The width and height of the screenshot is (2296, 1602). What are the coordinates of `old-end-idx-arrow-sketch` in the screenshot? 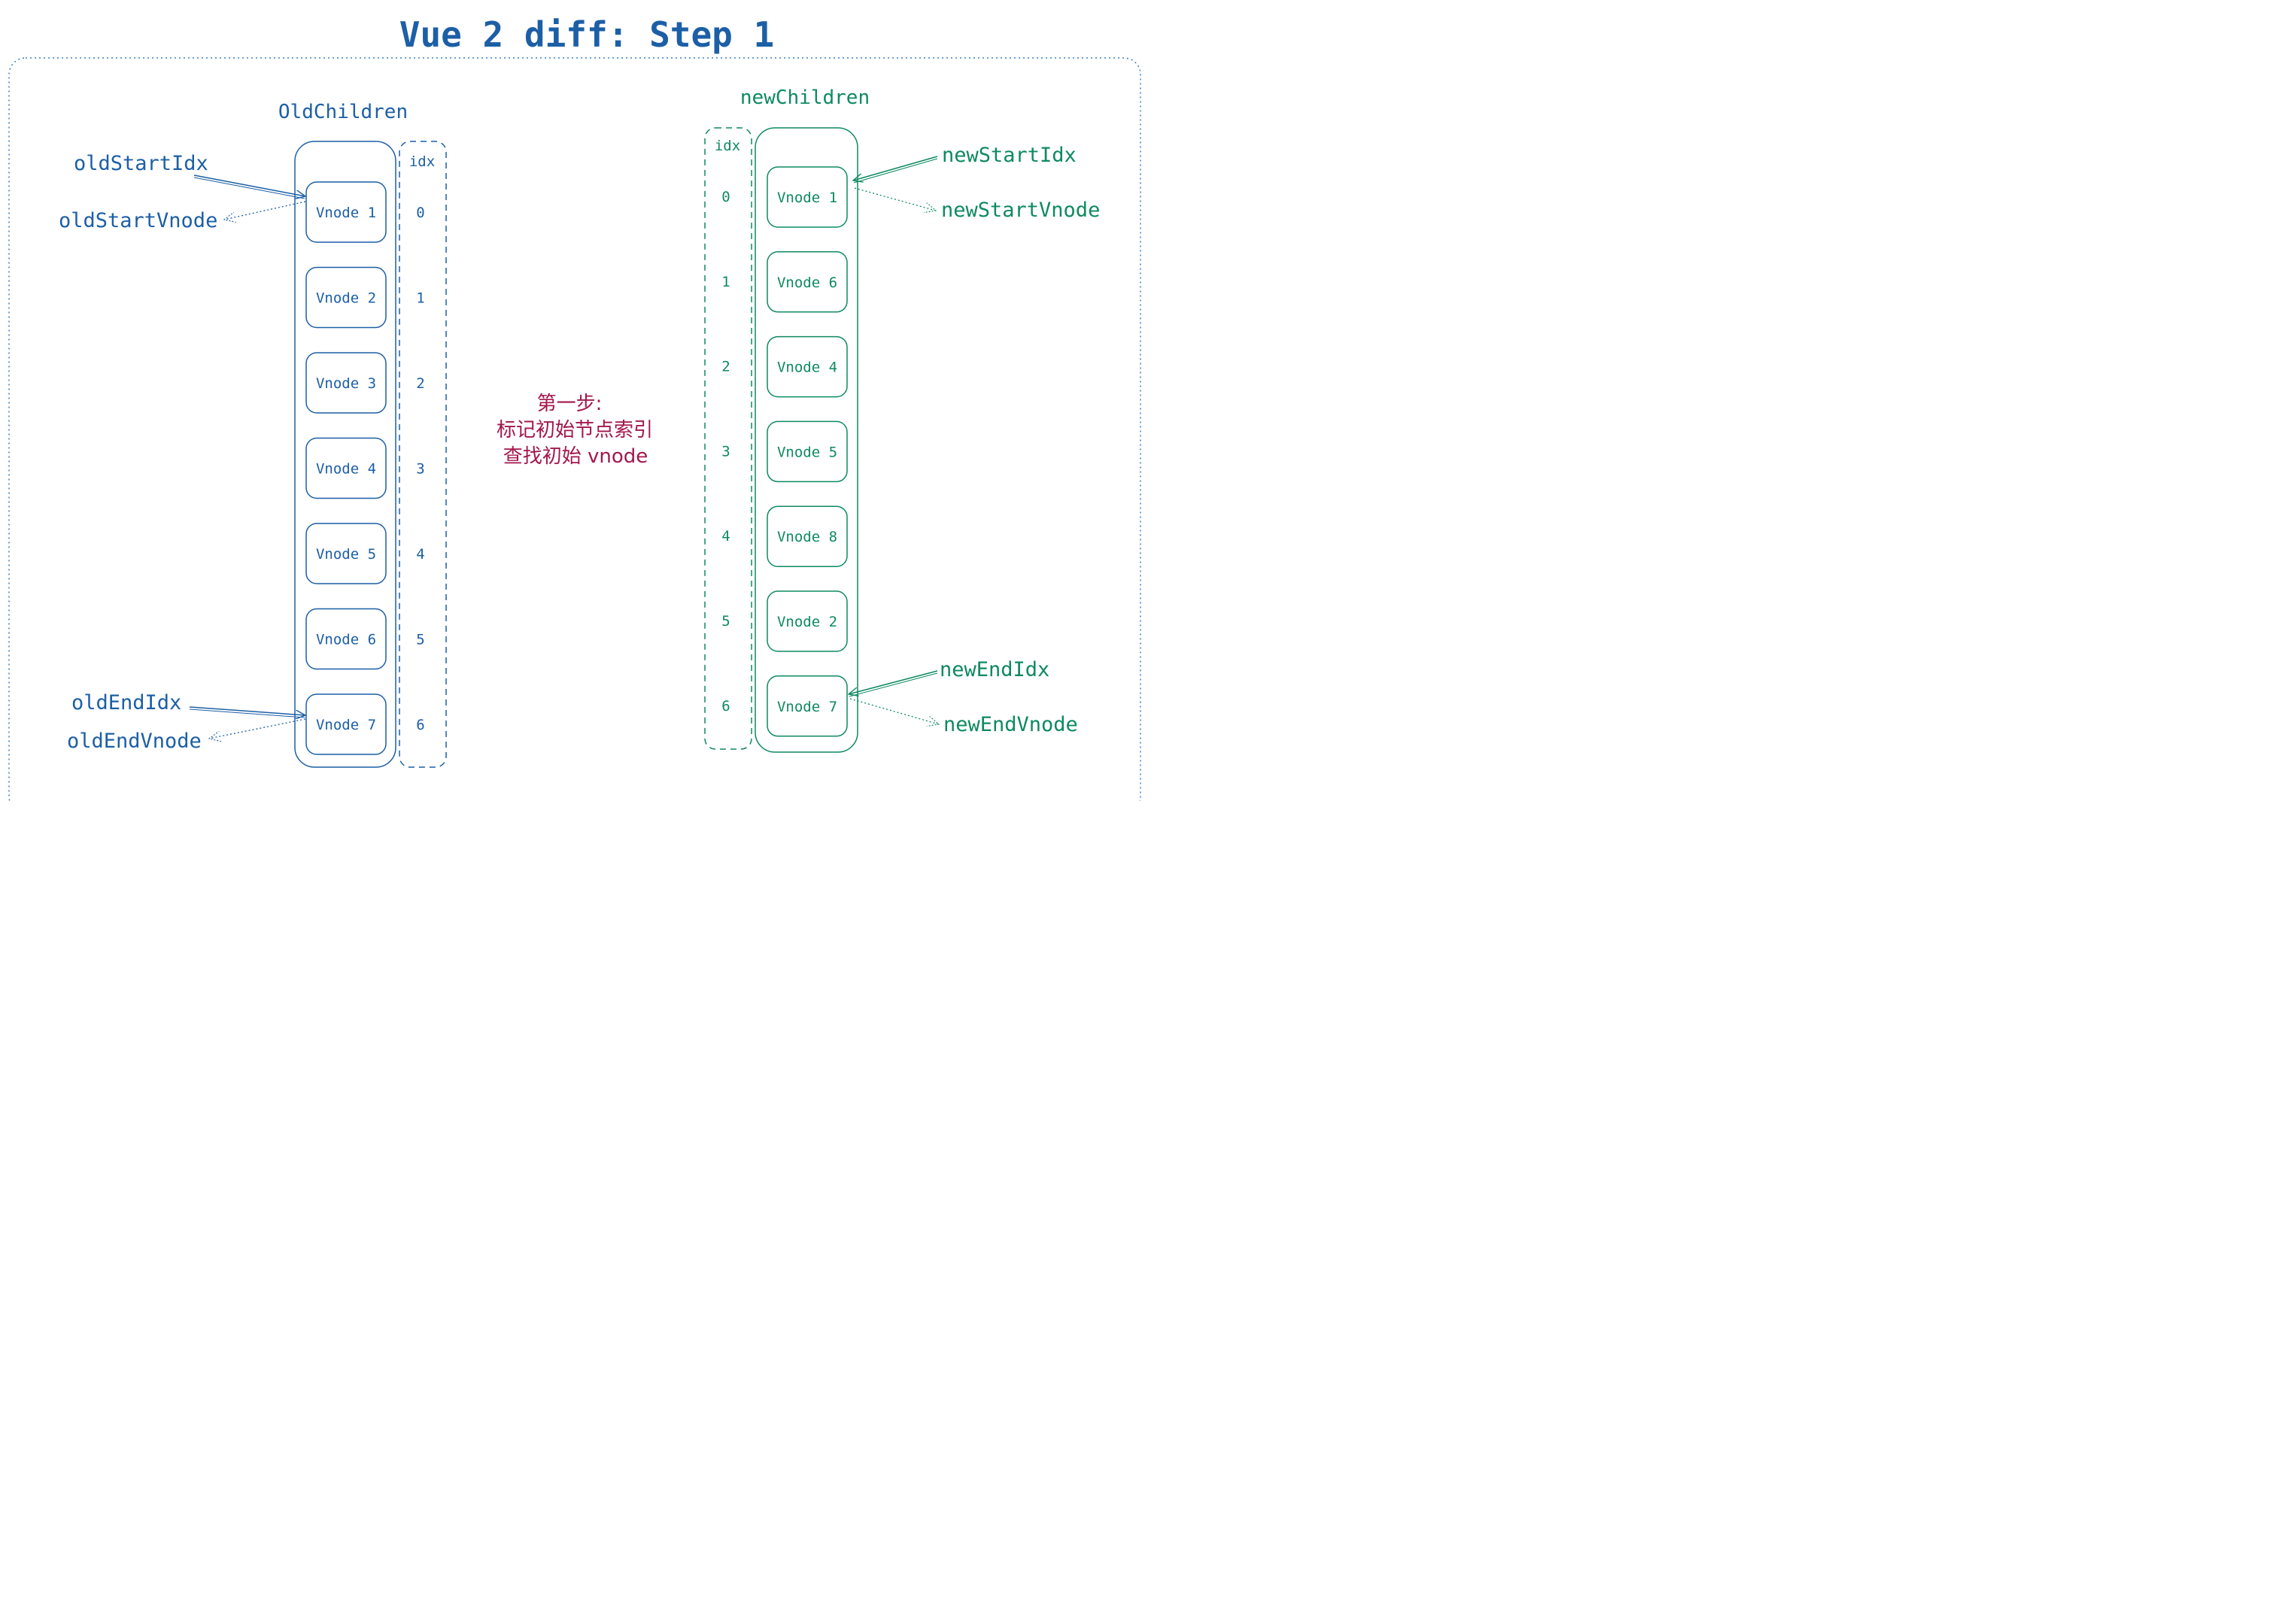 It's located at (247, 713).